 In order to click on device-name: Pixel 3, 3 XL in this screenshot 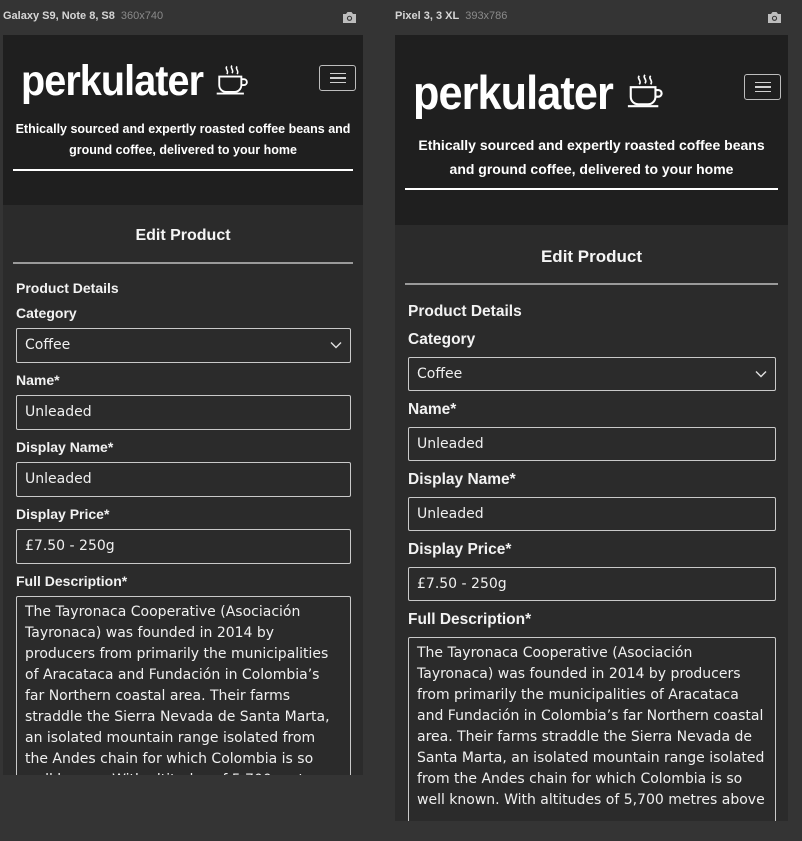, I will do `click(427, 16)`.